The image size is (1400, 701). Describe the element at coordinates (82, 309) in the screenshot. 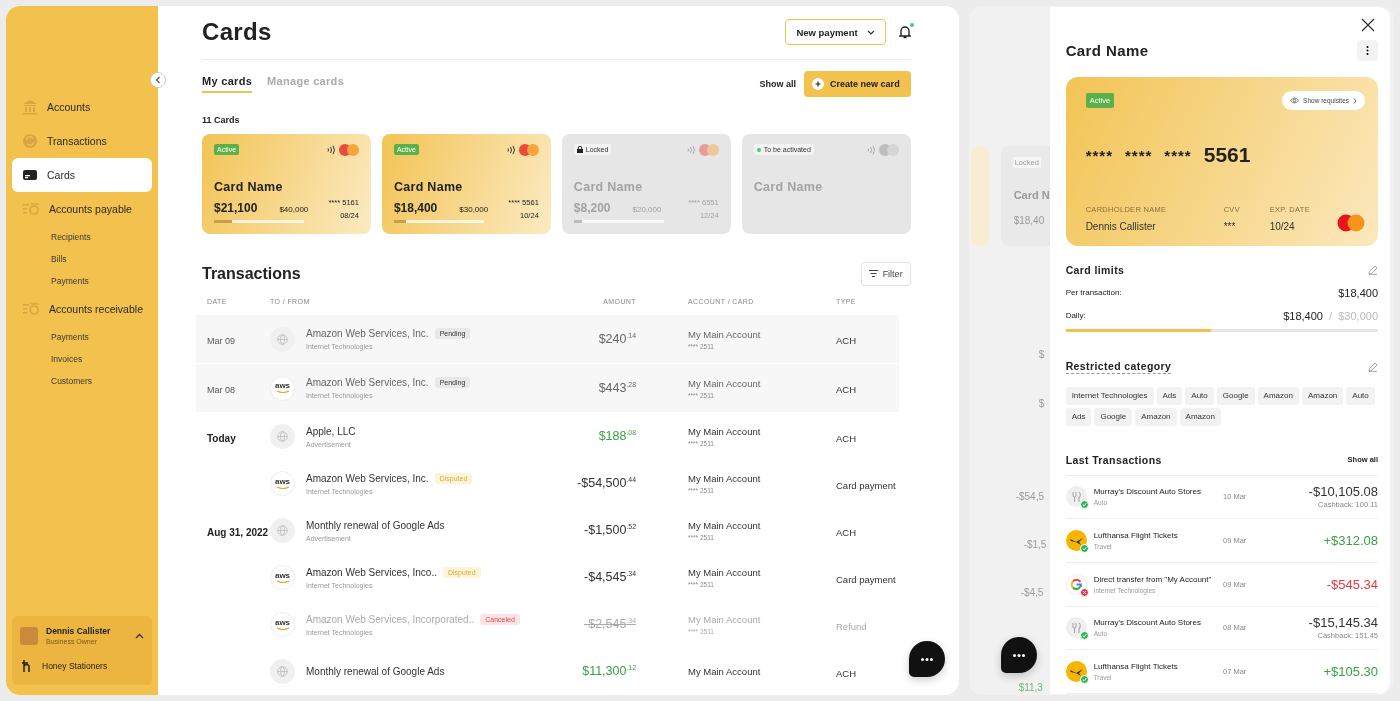

I see `sidebar-item: Accounts receivable` at that location.